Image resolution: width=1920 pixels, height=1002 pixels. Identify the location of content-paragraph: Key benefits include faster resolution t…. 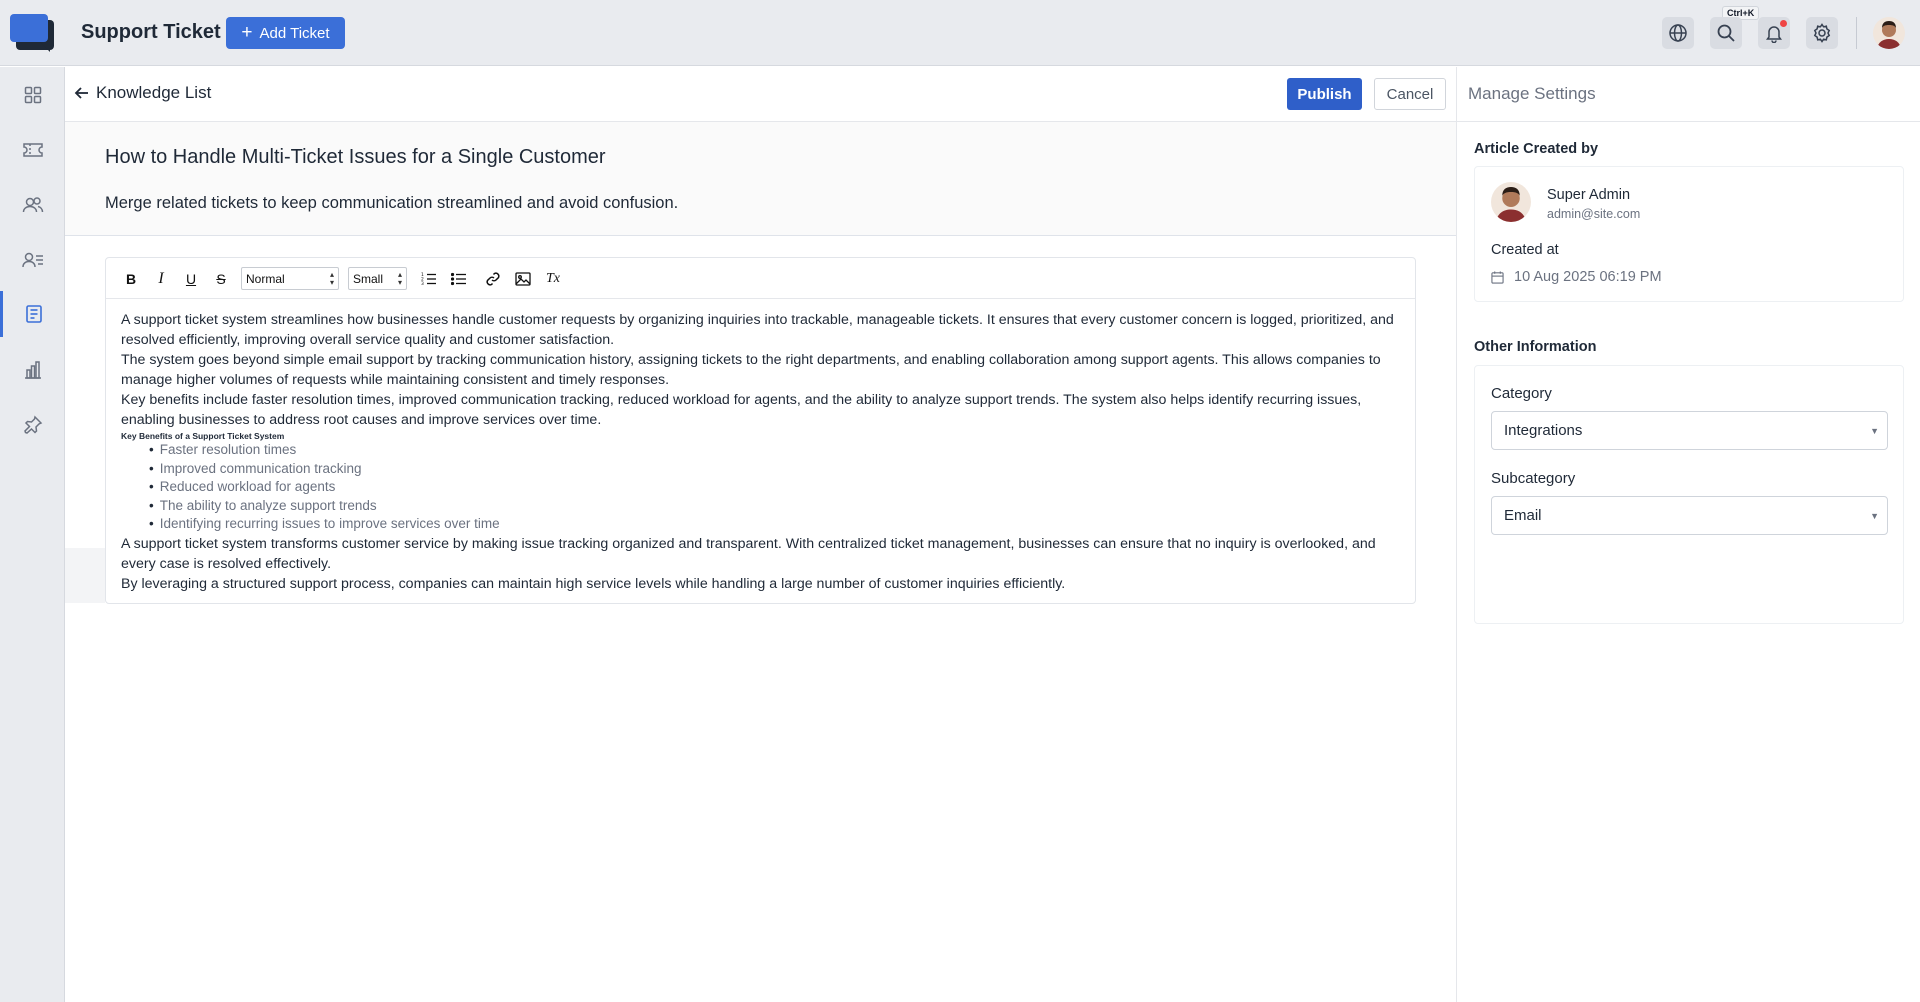
(741, 410).